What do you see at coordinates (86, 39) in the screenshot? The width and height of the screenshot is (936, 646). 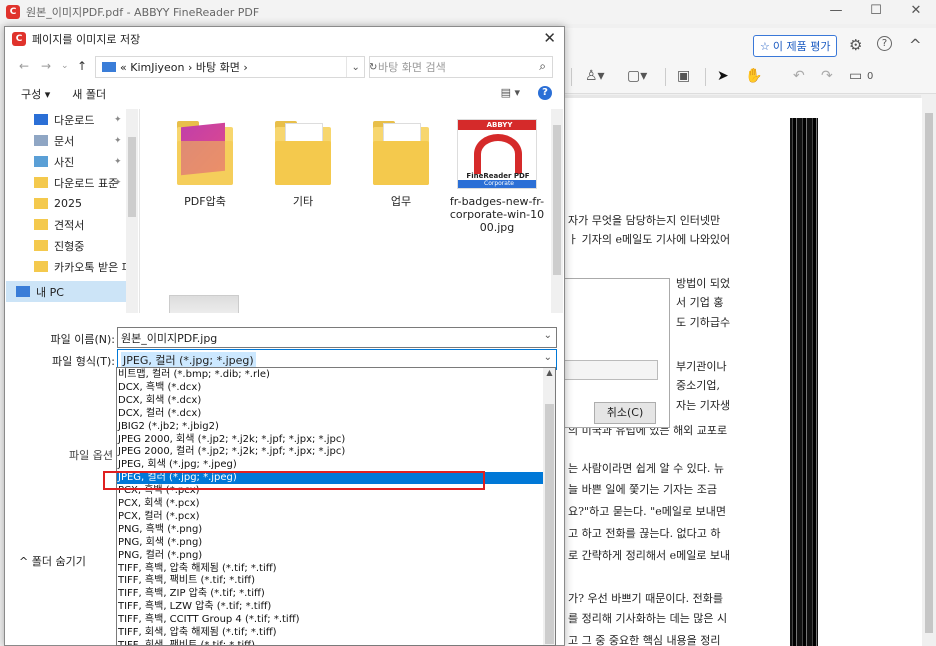 I see `dialog-title: 페이지를 이미지로 저장` at bounding box center [86, 39].